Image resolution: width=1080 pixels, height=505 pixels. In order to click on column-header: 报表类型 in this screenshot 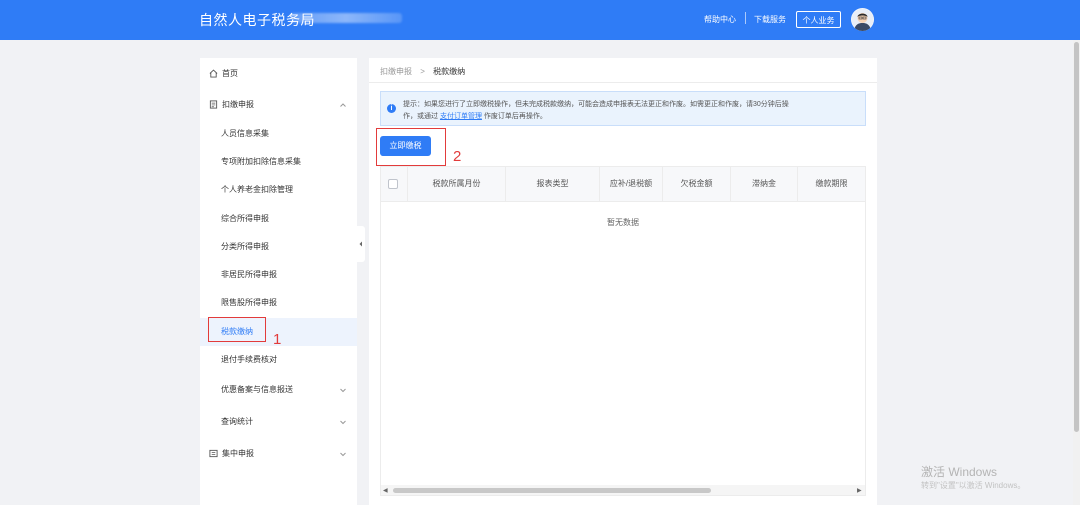, I will do `click(553, 184)`.